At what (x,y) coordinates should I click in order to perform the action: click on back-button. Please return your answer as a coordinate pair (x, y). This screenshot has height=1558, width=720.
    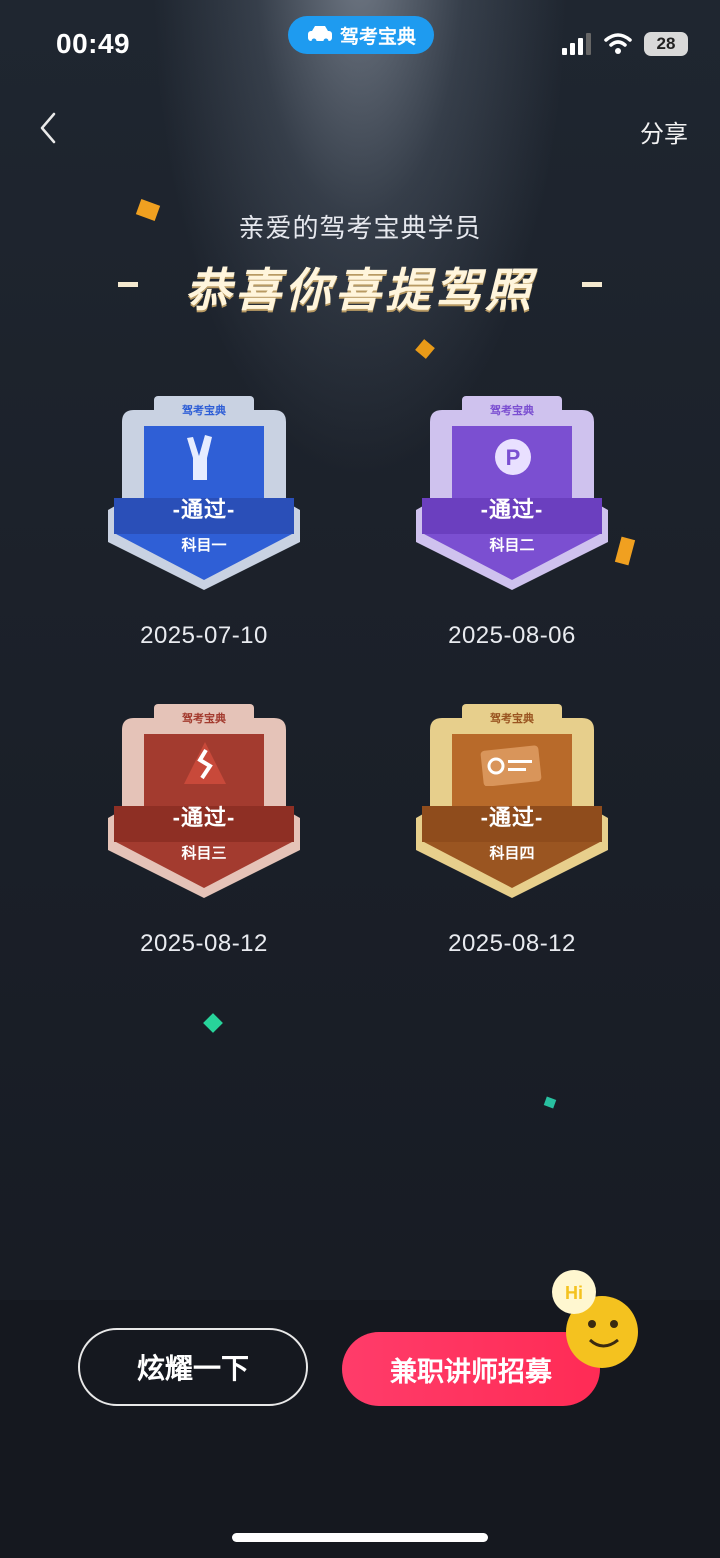
    Looking at the image, I should click on (50, 130).